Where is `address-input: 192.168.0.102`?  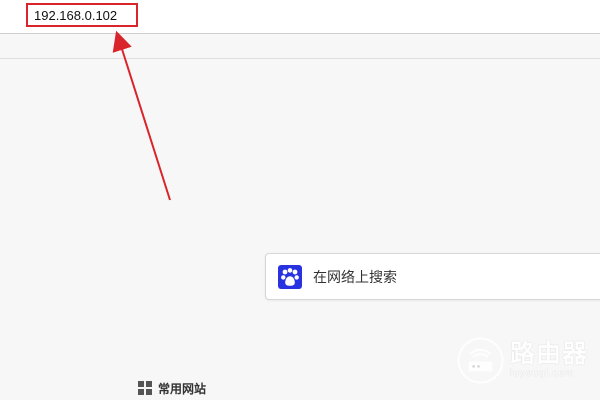 address-input: 192.168.0.102 is located at coordinates (82, 15).